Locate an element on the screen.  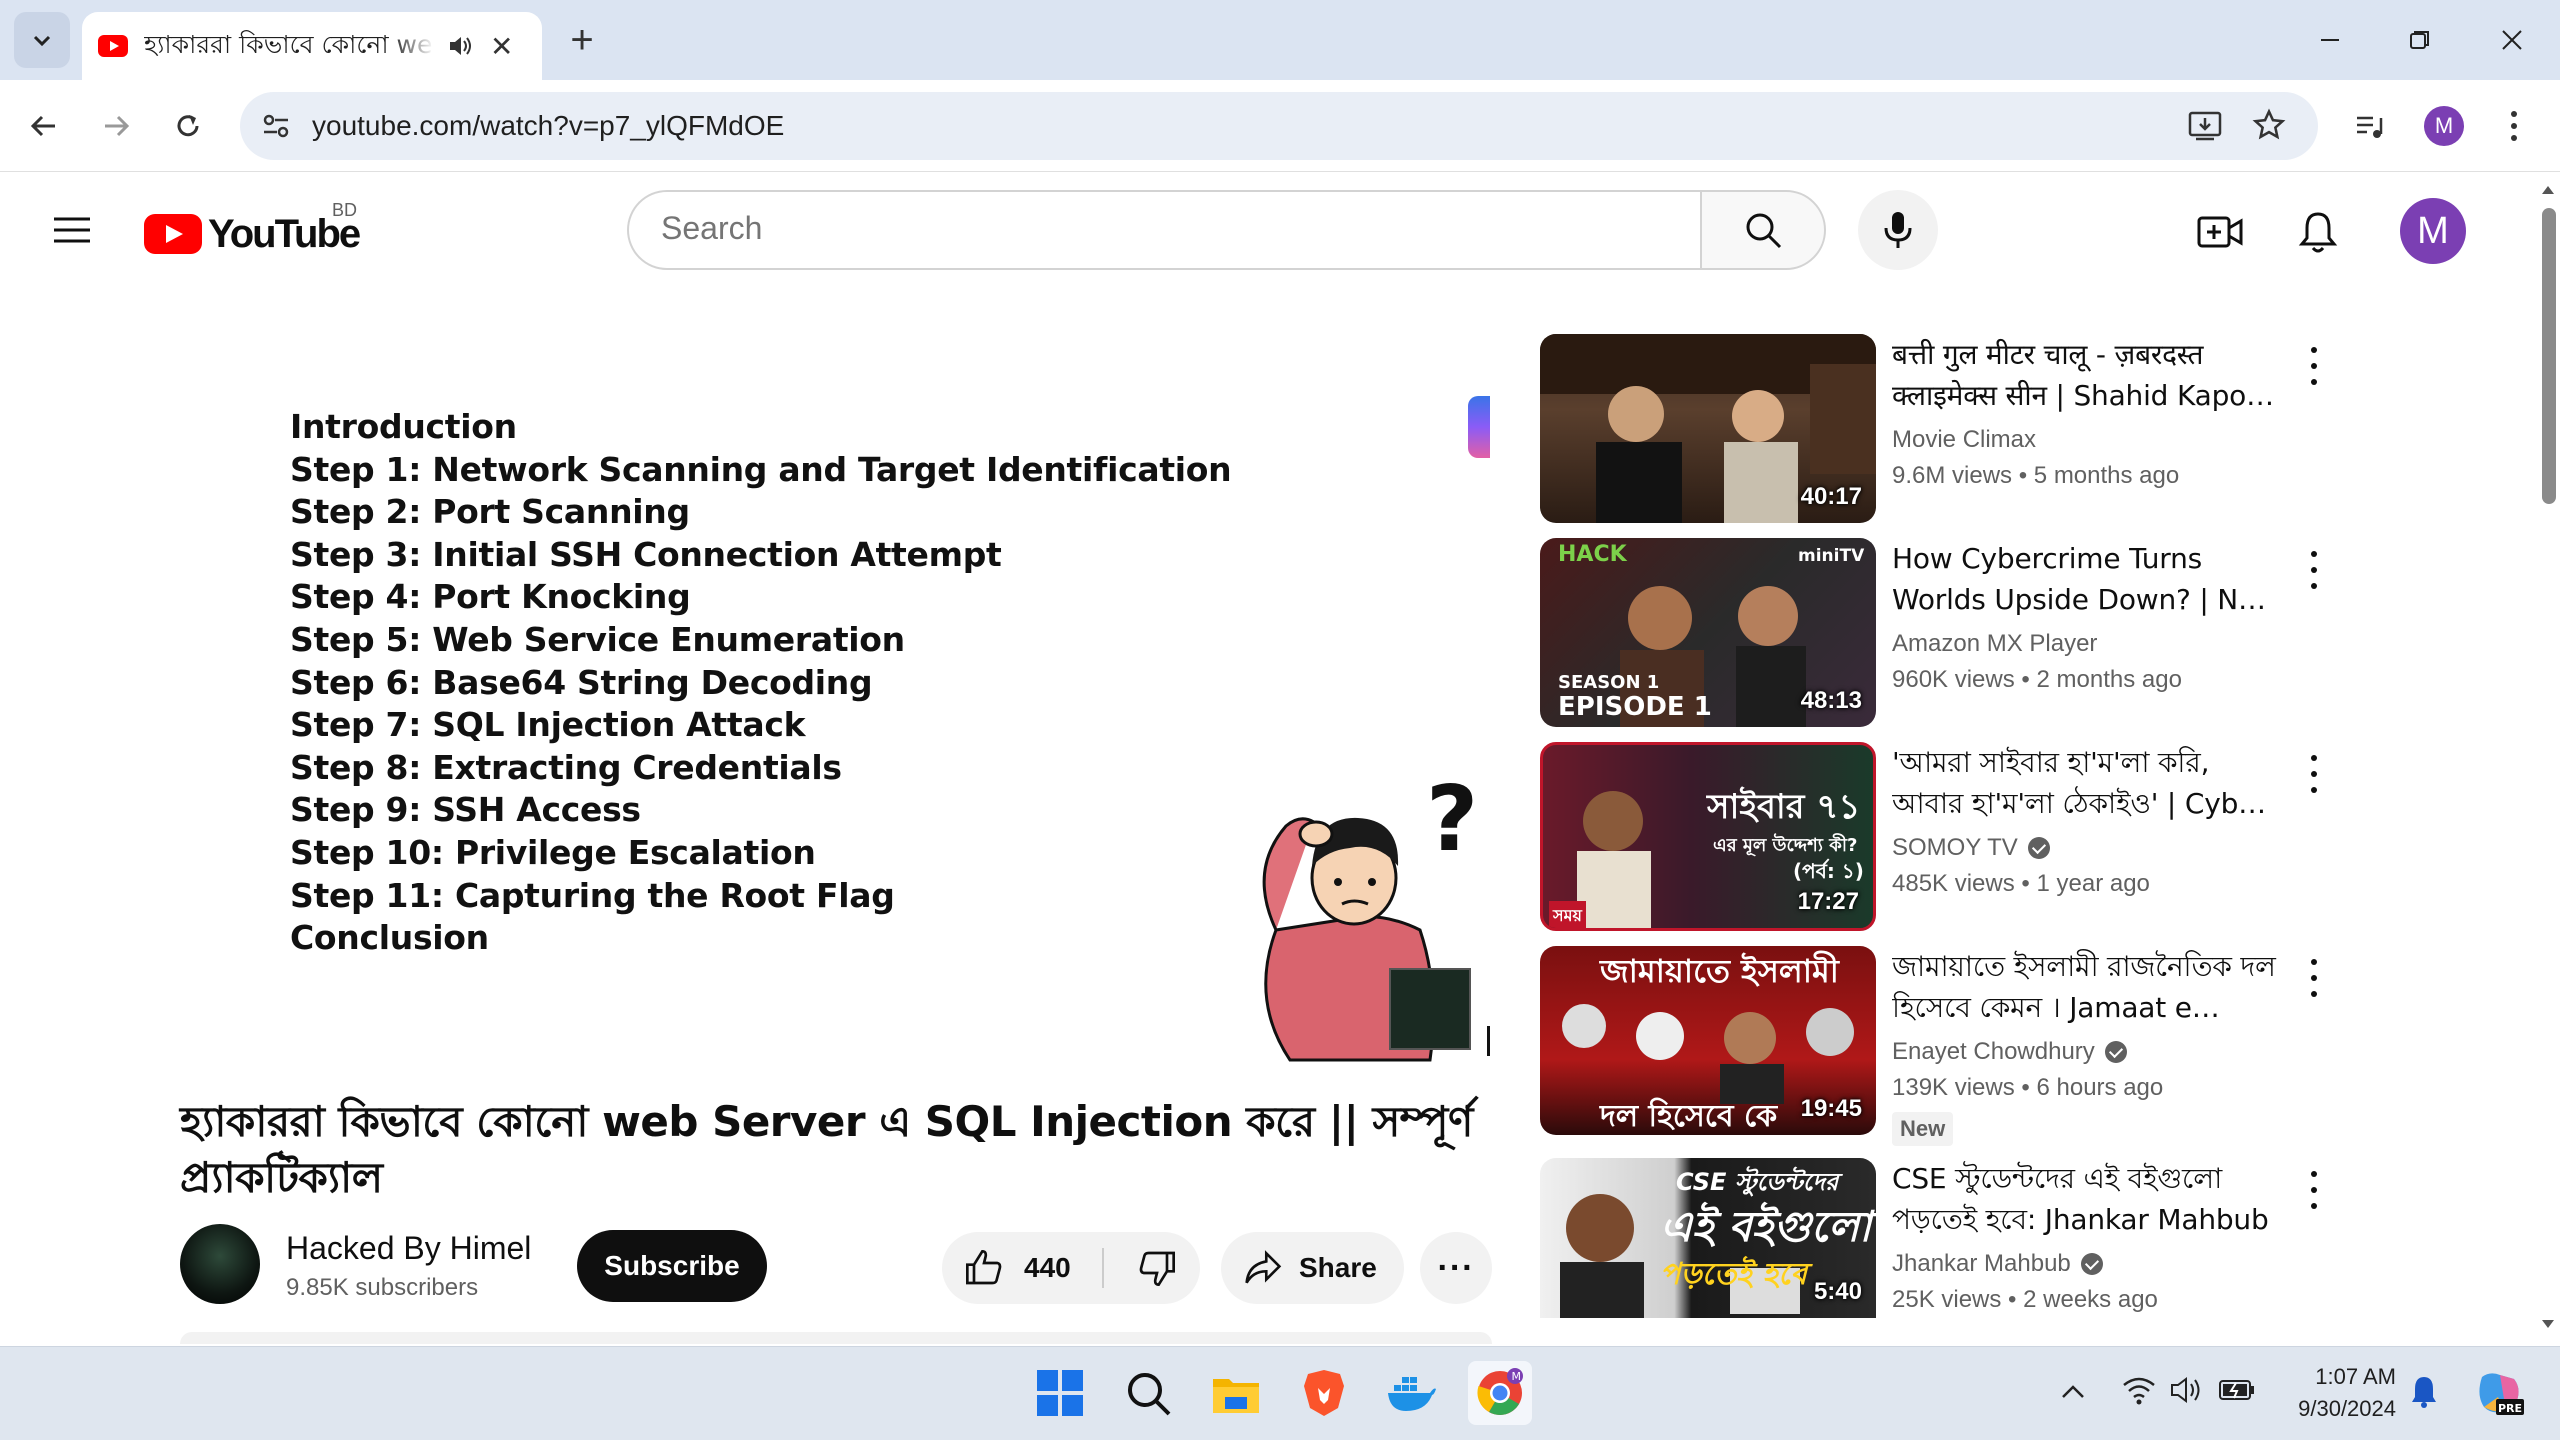
recommendation-channel: Movie Climax is located at coordinates (1964, 440).